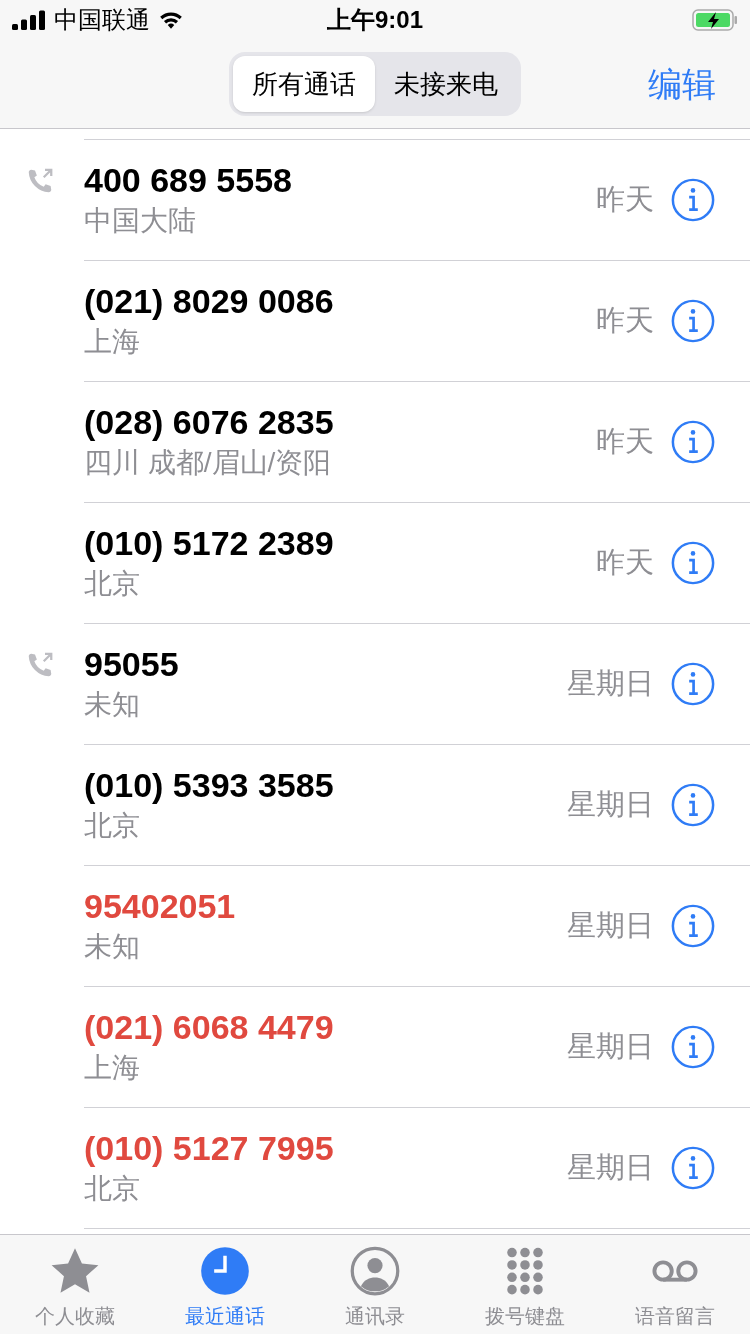 Image resolution: width=750 pixels, height=1334 pixels. I want to click on carrier-name: 中国联通, so click(102, 20).